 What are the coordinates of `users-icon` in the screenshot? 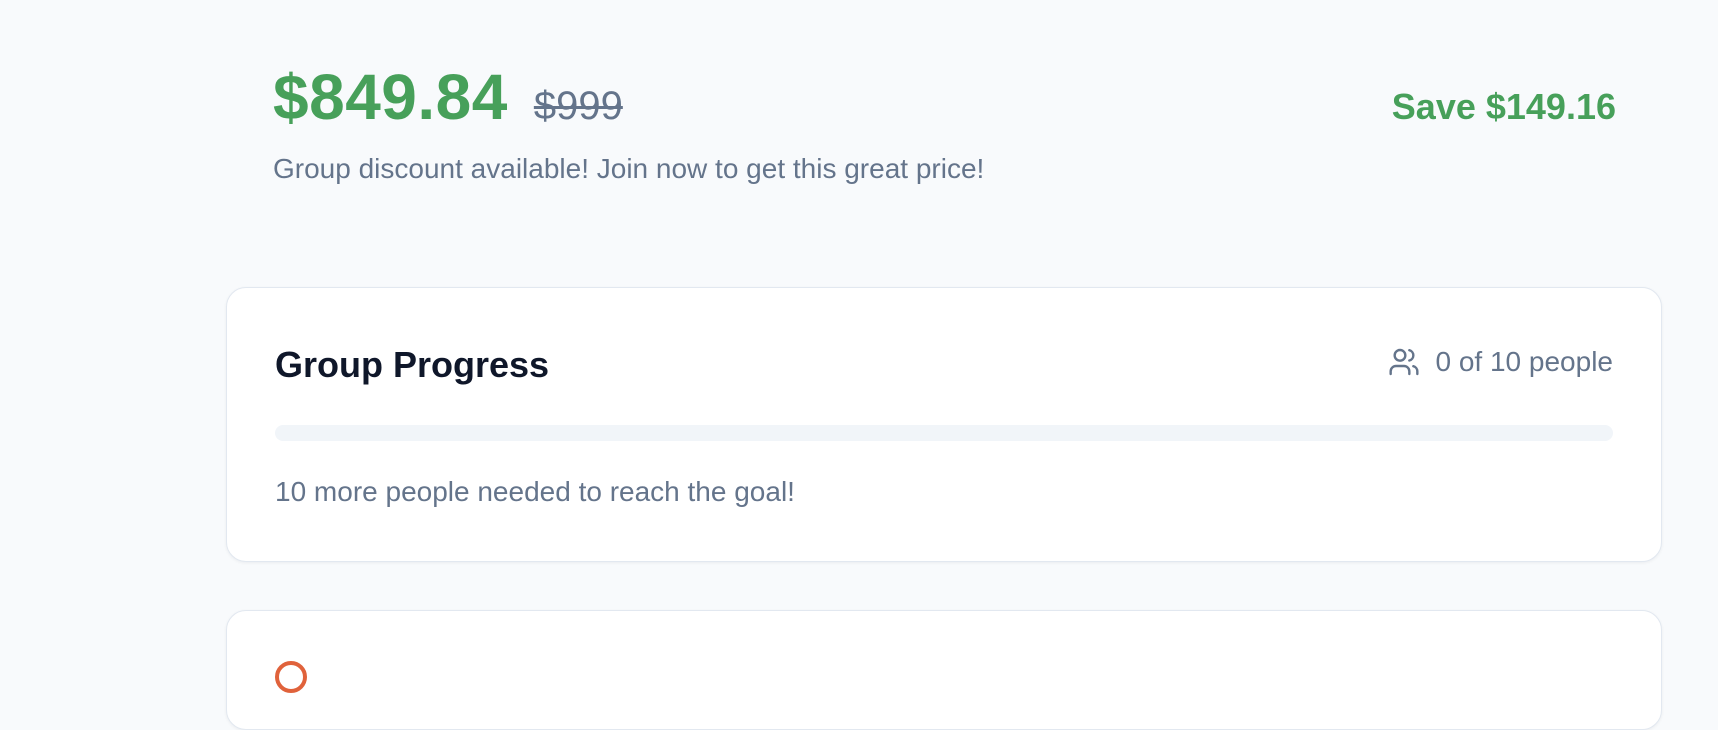 It's located at (1403, 362).